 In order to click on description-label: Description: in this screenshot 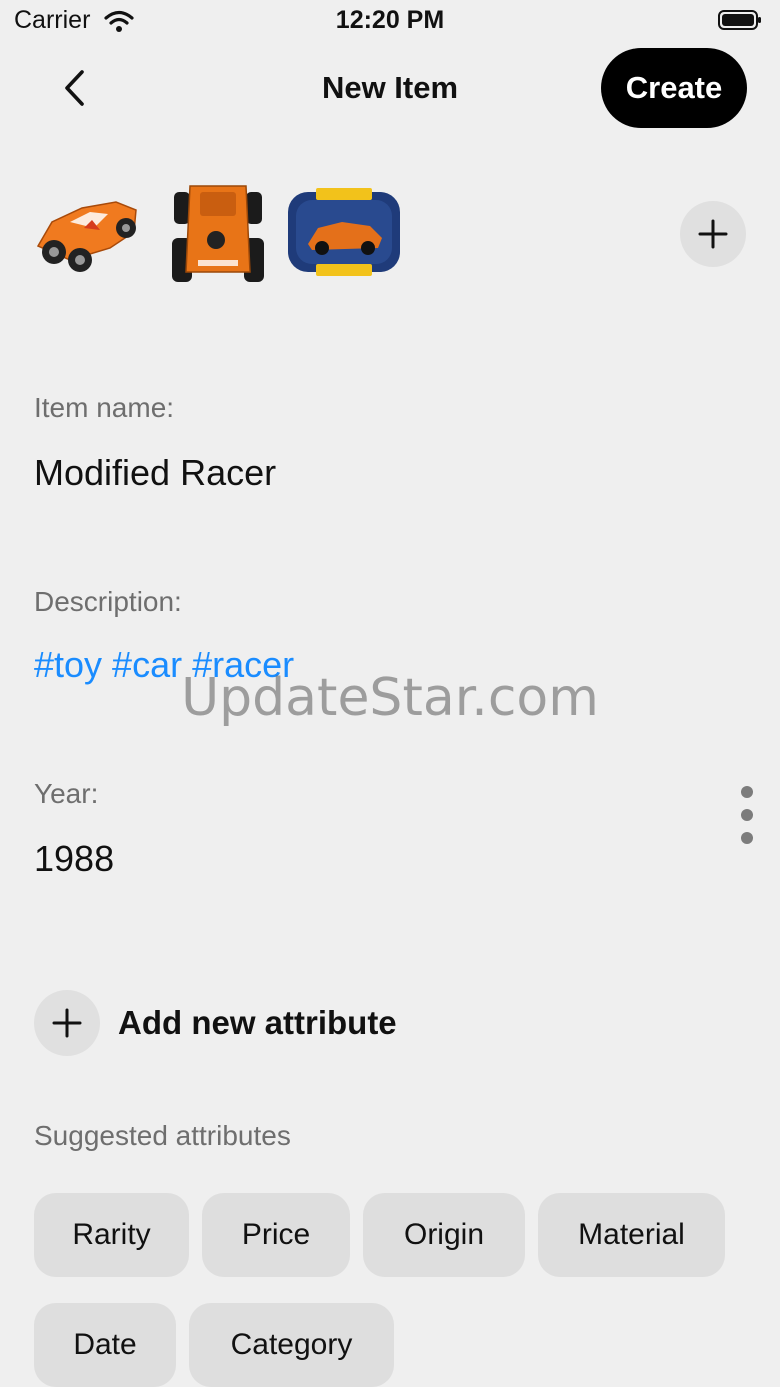, I will do `click(108, 601)`.